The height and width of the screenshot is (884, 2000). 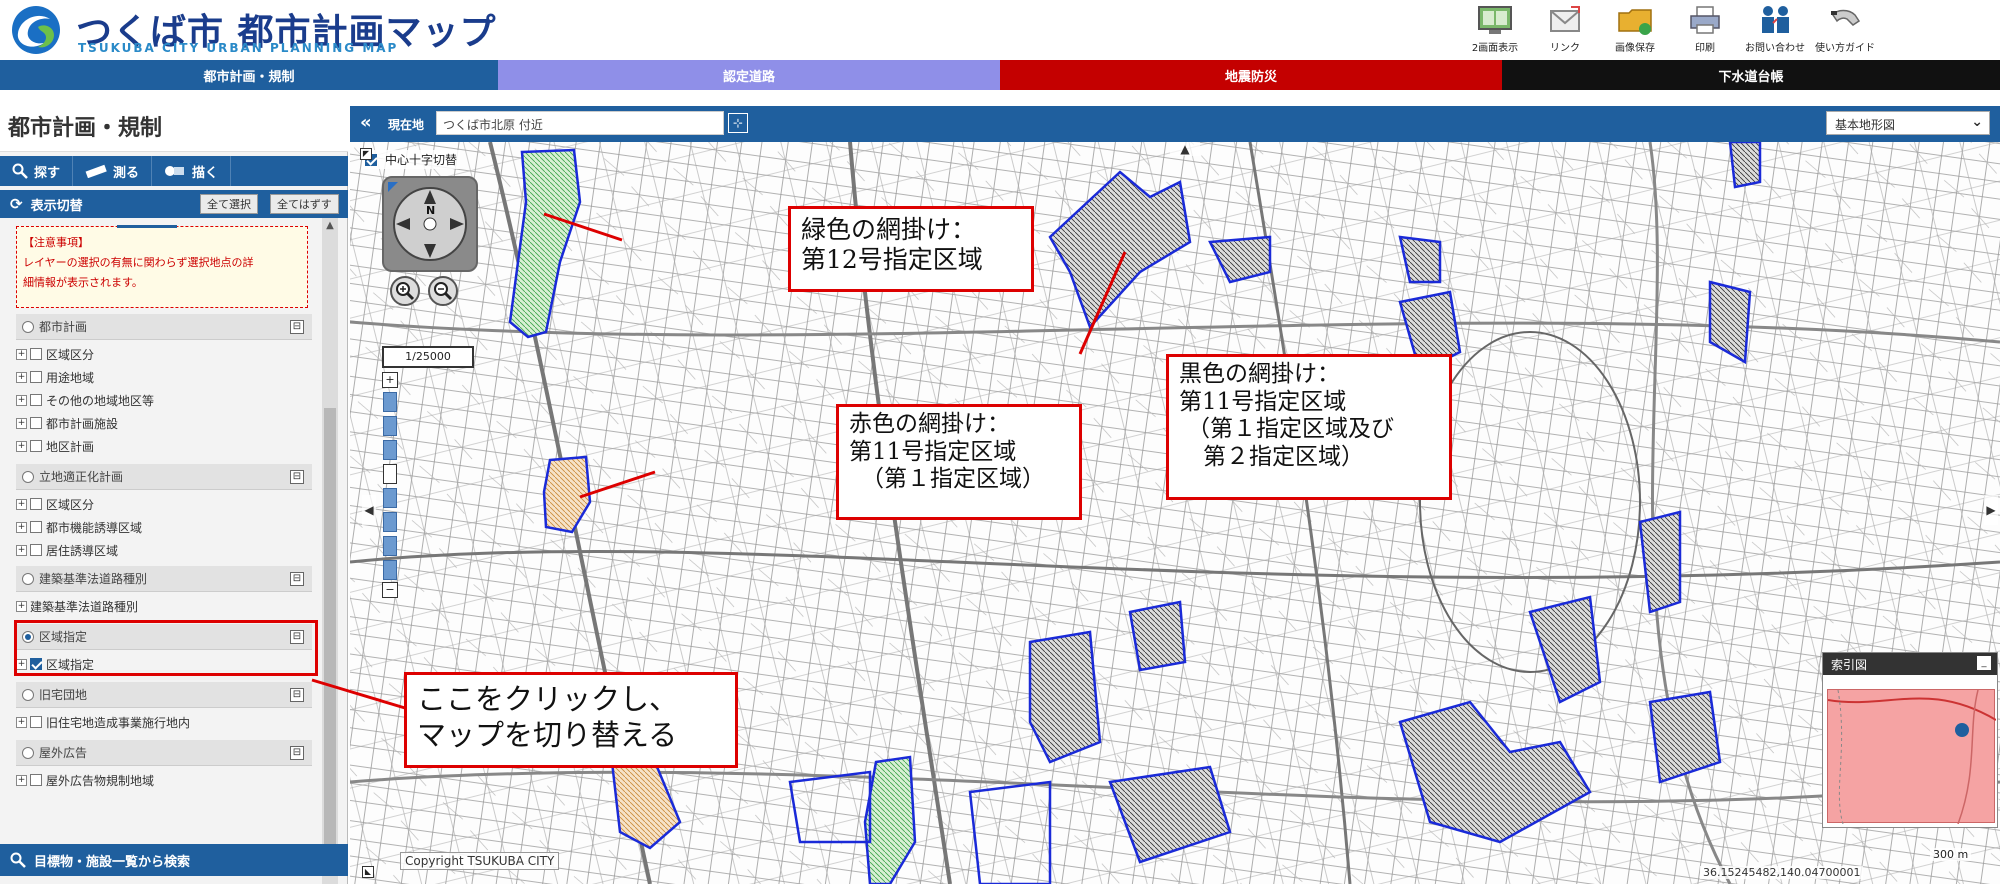 What do you see at coordinates (580, 123) in the screenshot?
I see `location-input: つくば市北原 付近` at bounding box center [580, 123].